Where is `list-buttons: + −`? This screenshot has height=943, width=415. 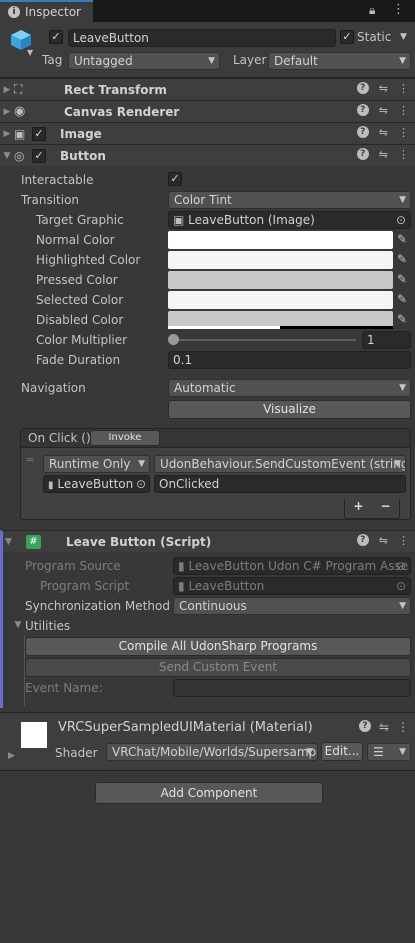
list-buttons: + − is located at coordinates (372, 509).